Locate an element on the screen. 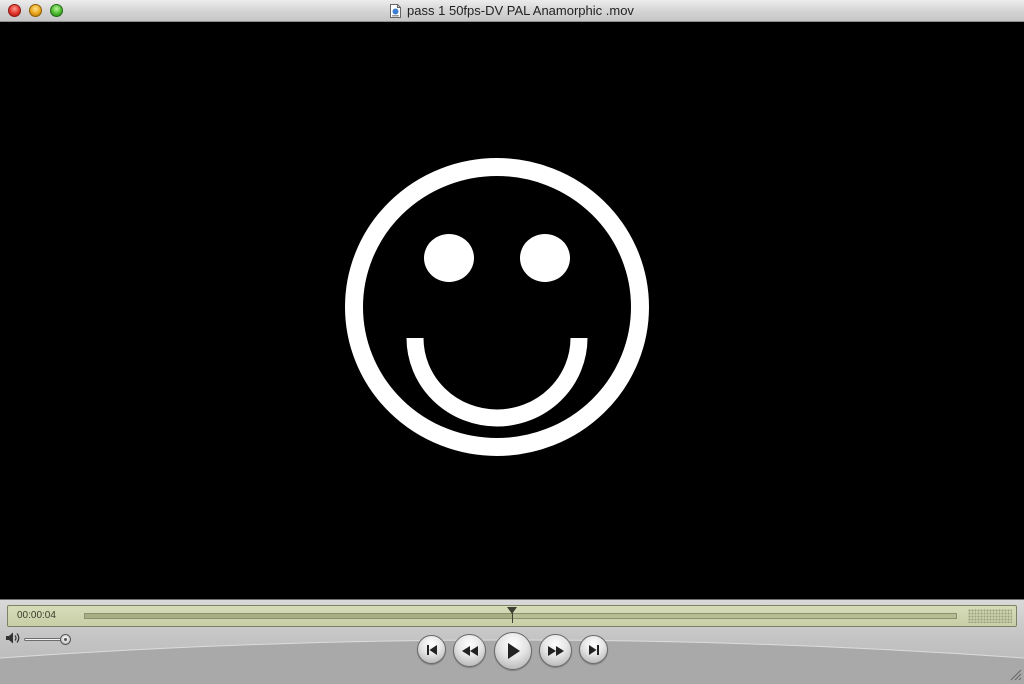 This screenshot has height=684, width=1024. rewind-icon is located at coordinates (469, 650).